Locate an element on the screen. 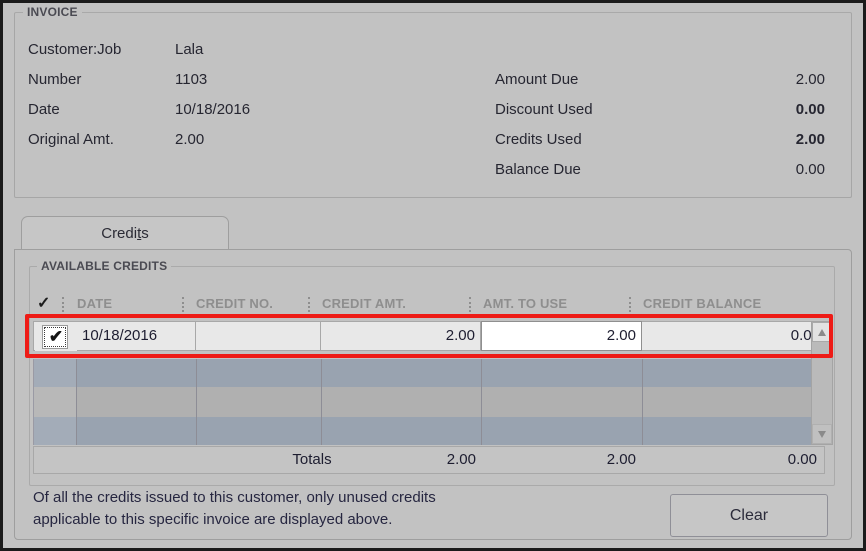  totals-credit-balance: 0.00 is located at coordinates (802, 459).